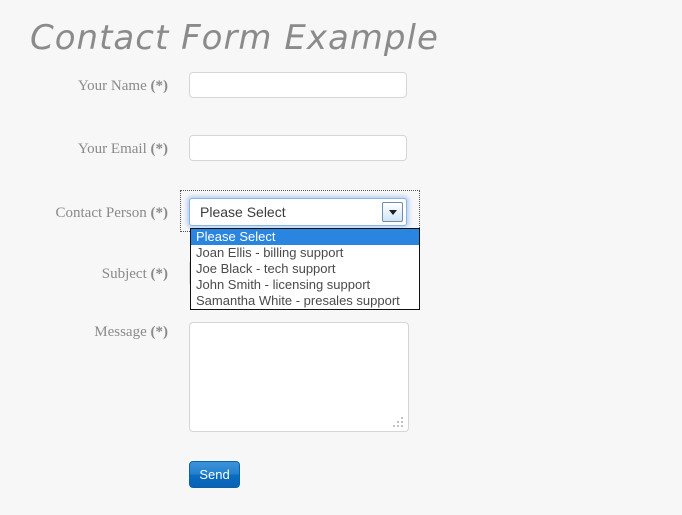 Image resolution: width=682 pixels, height=515 pixels. I want to click on label-contact-person: Contact Person (*), so click(84, 213).